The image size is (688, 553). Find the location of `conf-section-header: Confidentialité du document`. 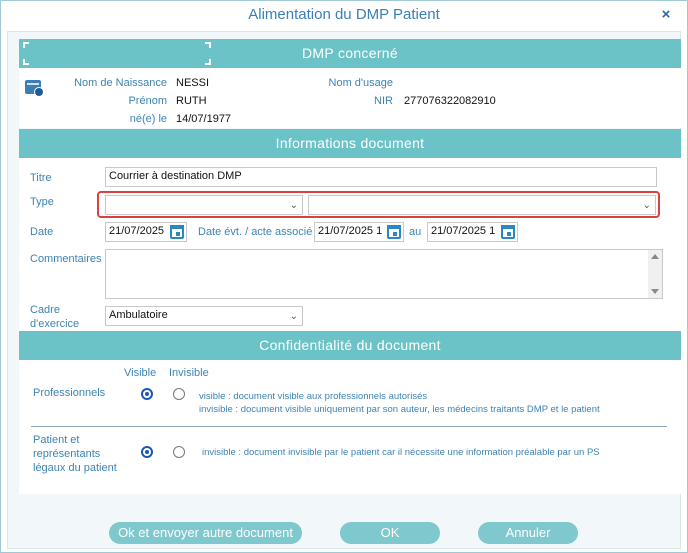

conf-section-header: Confidentialité du document is located at coordinates (350, 345).